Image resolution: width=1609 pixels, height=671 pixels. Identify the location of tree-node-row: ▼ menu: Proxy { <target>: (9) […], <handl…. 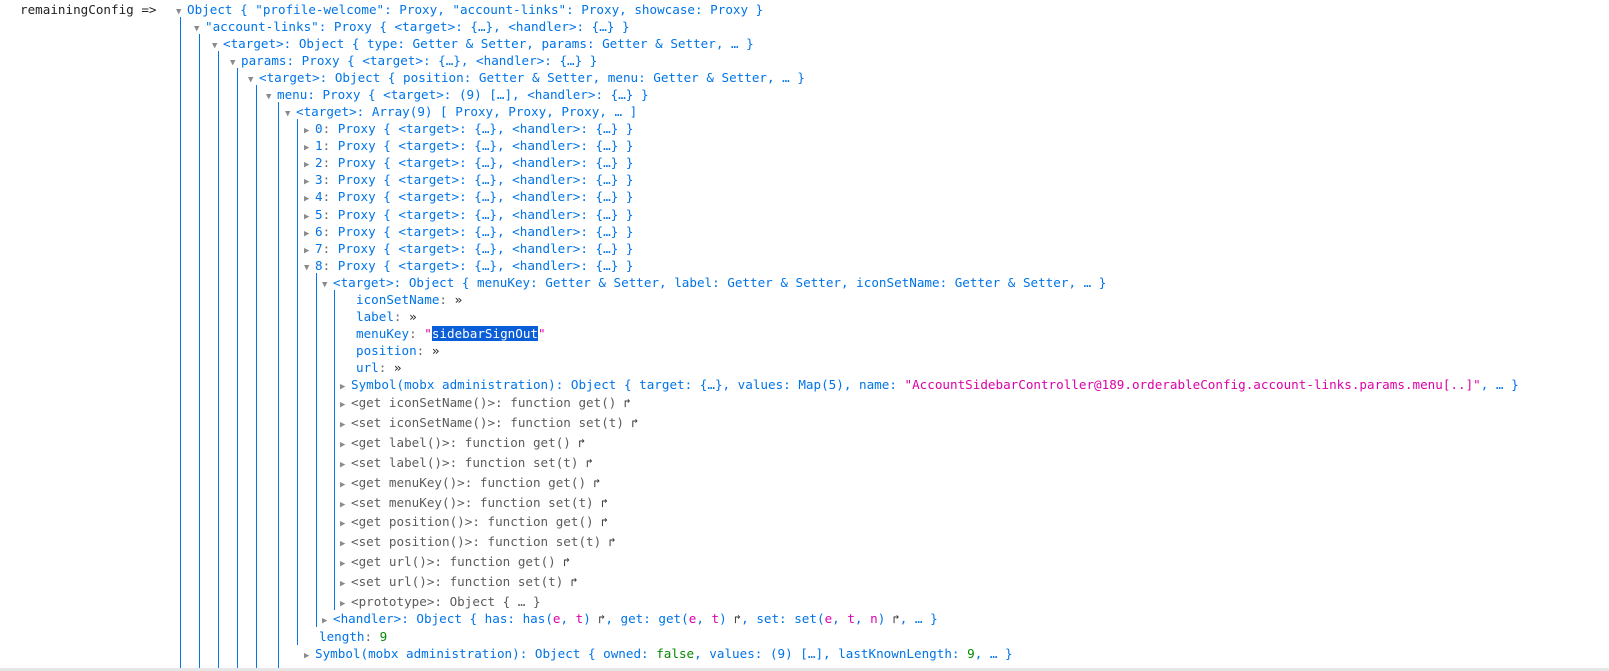
(457, 94).